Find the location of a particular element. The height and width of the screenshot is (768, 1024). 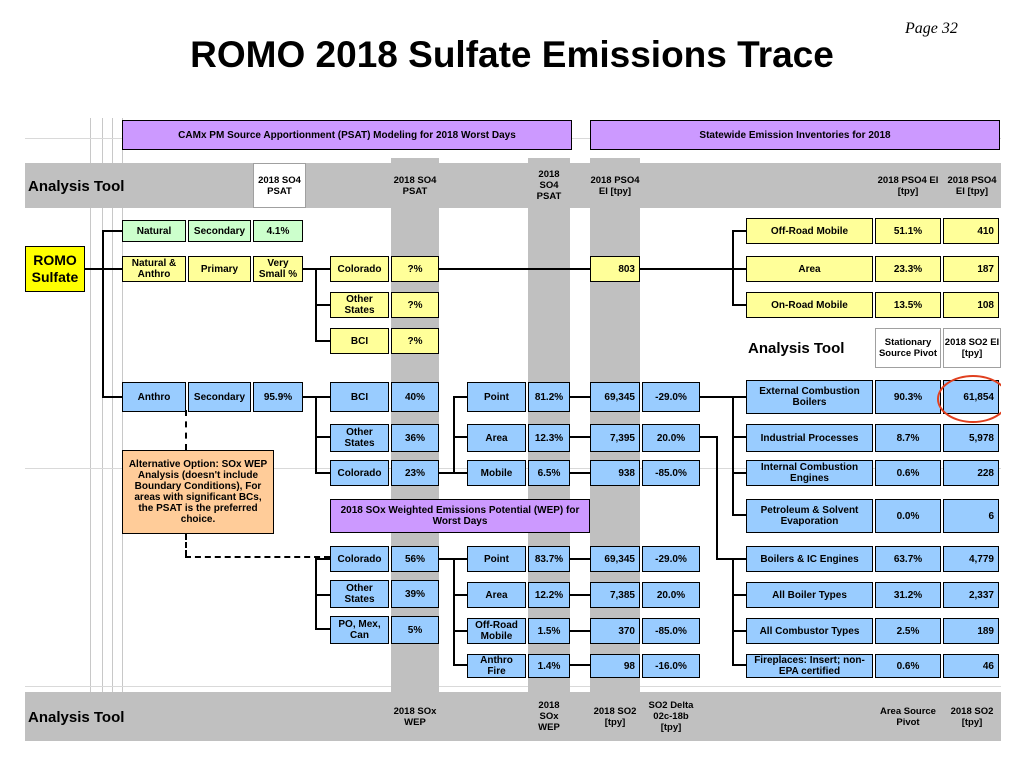

wep-sector-name: Point is located at coordinates (496, 559).